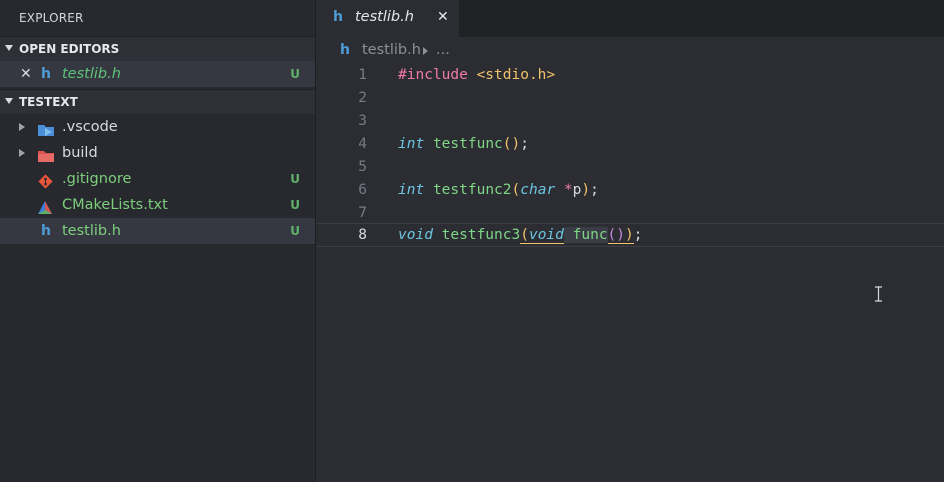  Describe the element at coordinates (878, 294) in the screenshot. I see `text-cursor-icon` at that location.